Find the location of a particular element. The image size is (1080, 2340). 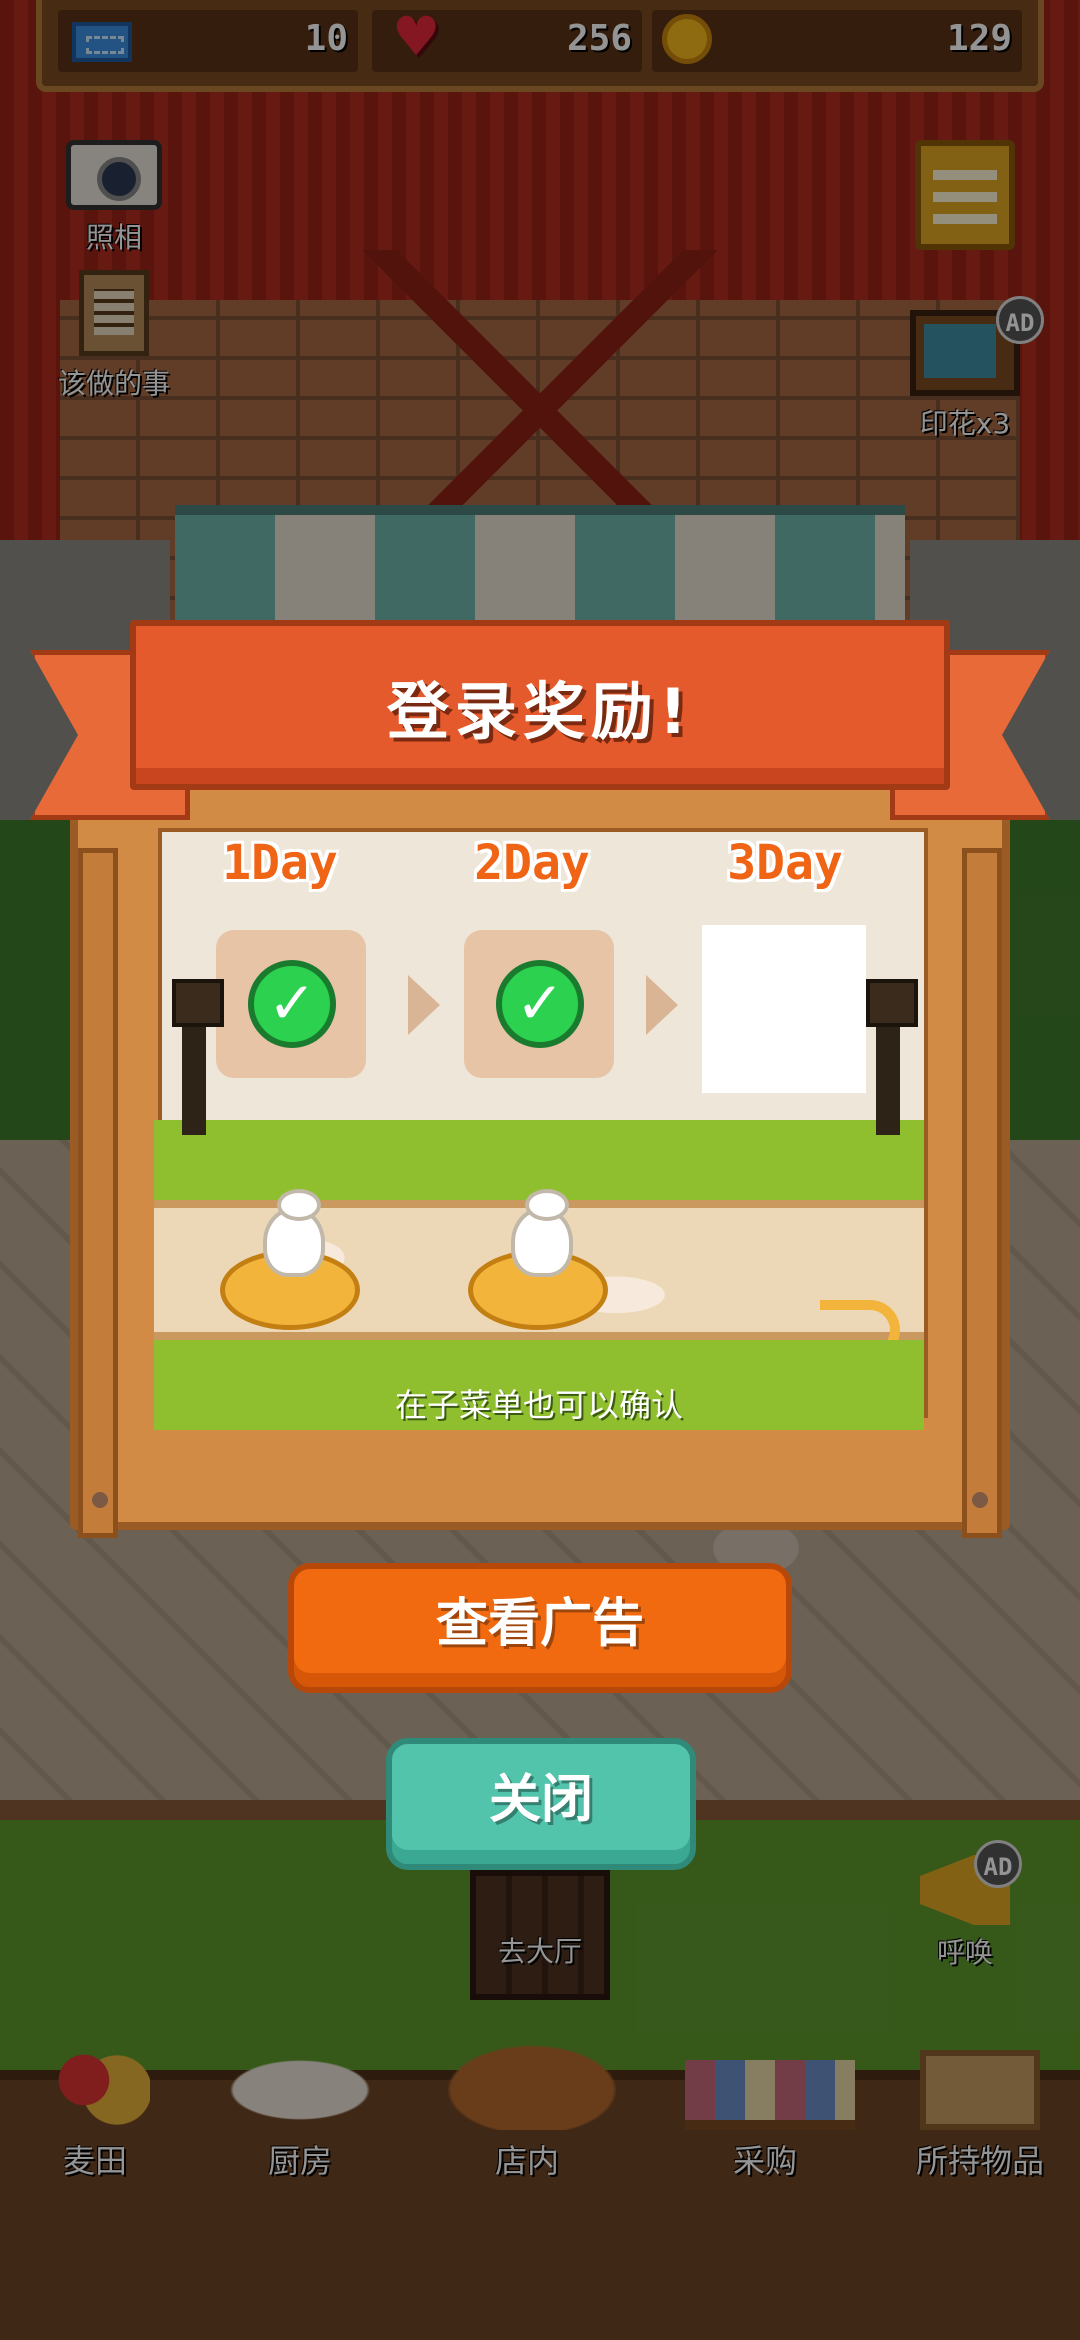

title-banner: 登录奖励! is located at coordinates (540, 705).